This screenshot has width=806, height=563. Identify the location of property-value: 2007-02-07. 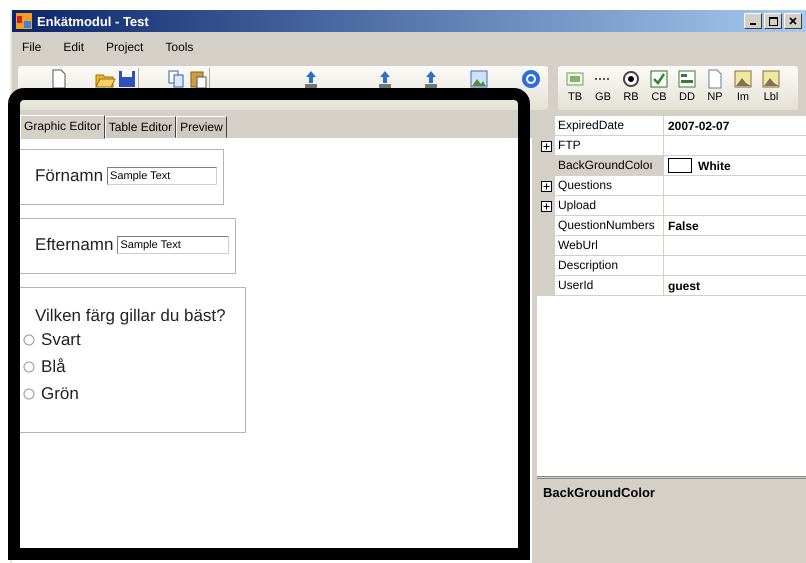
(699, 125).